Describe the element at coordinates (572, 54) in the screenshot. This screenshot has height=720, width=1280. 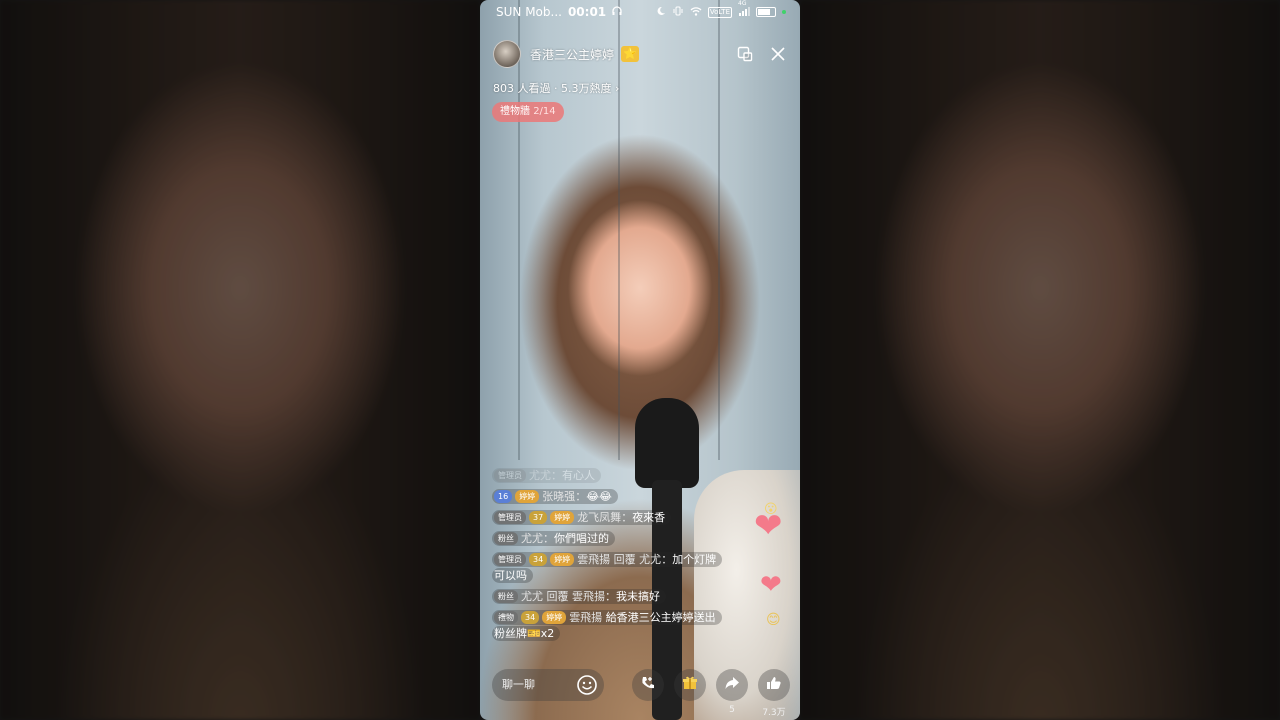
I see `host-name: 香港三公主婷婷` at that location.